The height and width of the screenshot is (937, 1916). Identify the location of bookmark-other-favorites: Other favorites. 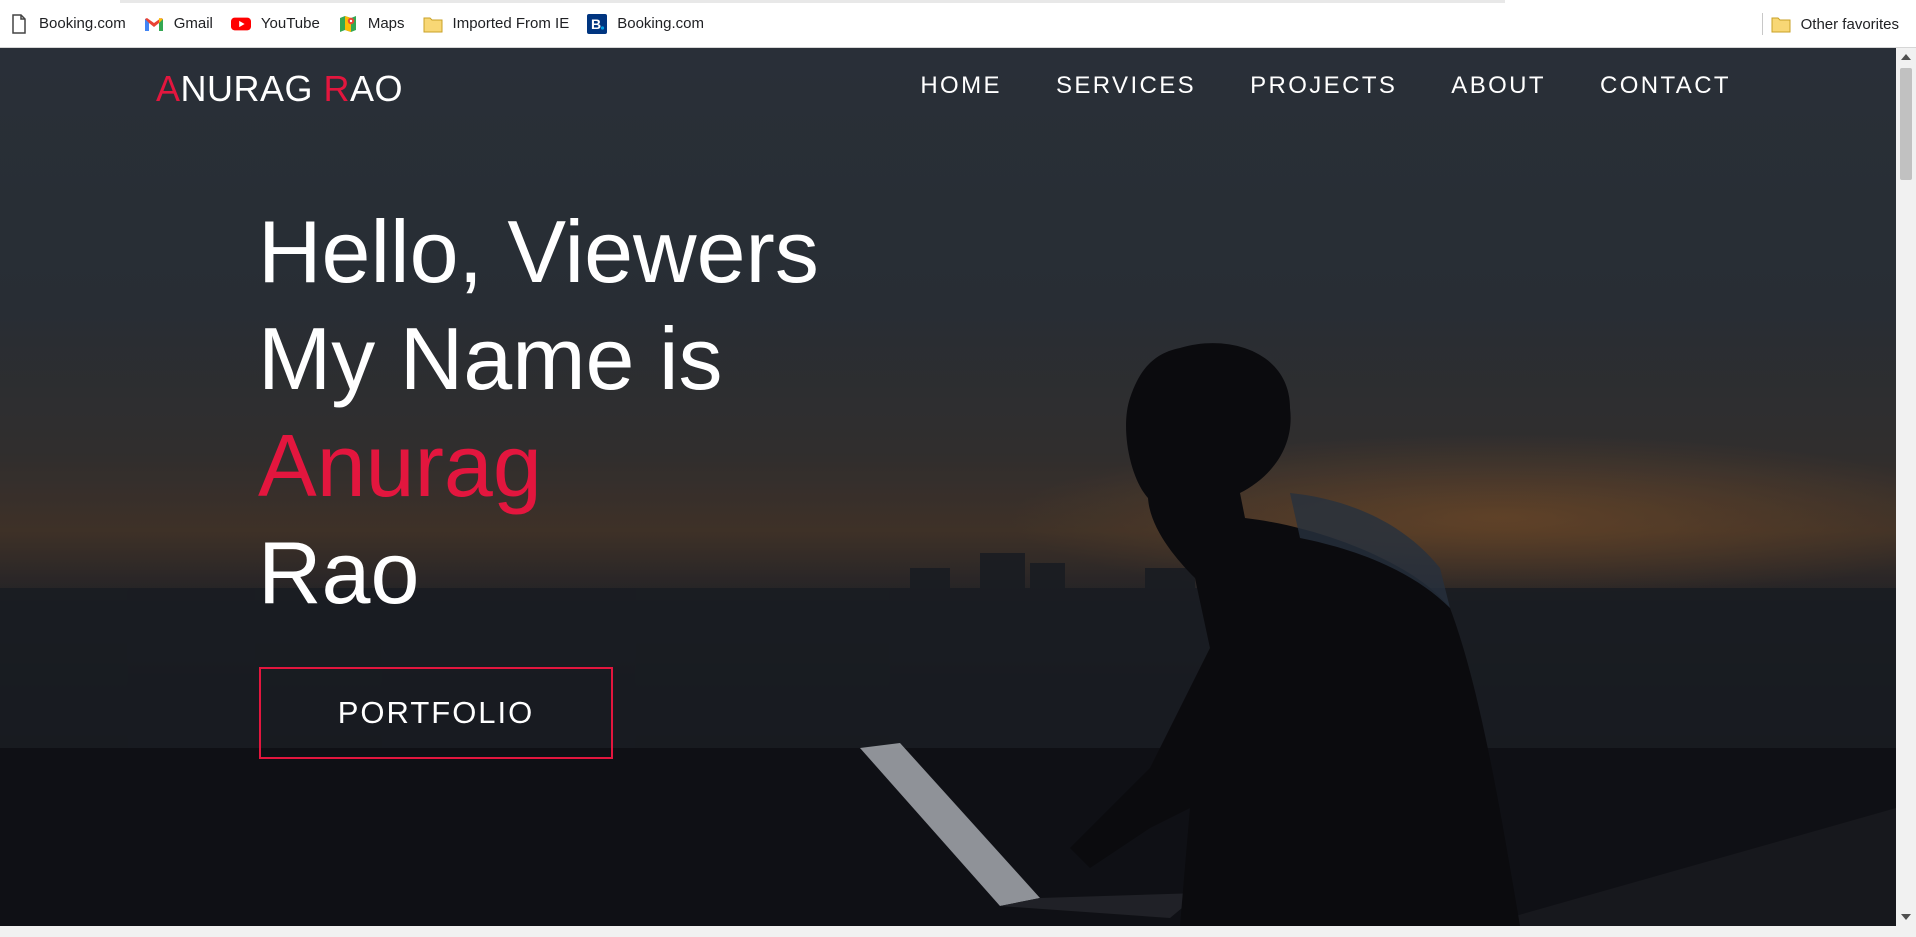
(1835, 24).